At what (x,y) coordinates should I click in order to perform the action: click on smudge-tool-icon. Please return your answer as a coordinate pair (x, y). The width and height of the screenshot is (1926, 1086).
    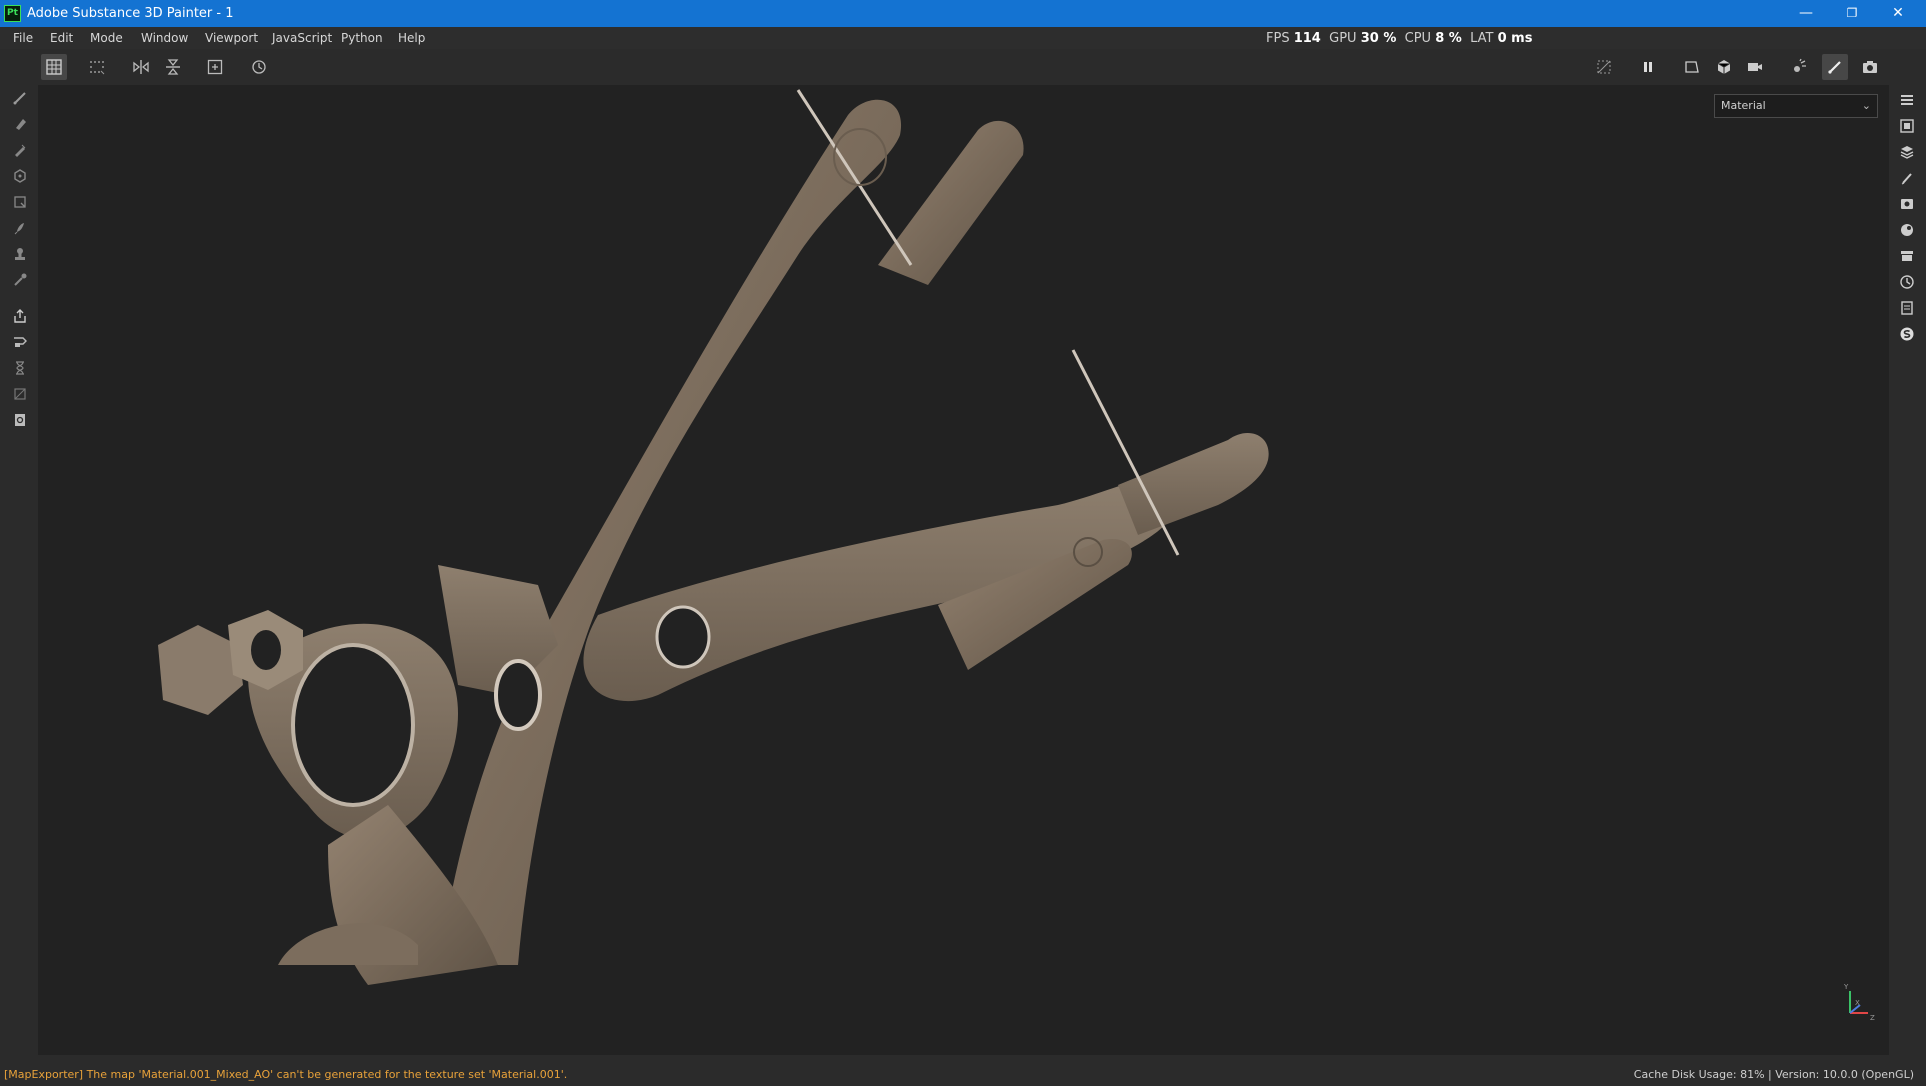
    Looking at the image, I should click on (20, 228).